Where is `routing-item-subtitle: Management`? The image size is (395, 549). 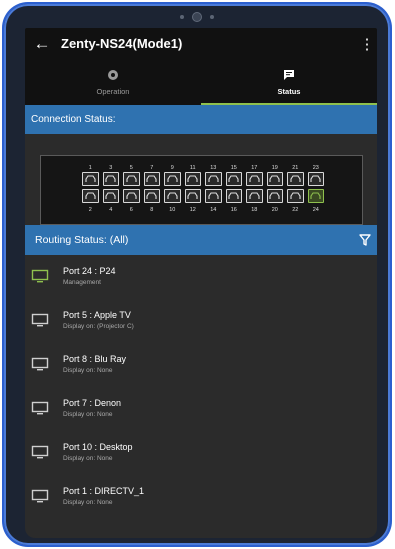
routing-item-subtitle: Management is located at coordinates (82, 282).